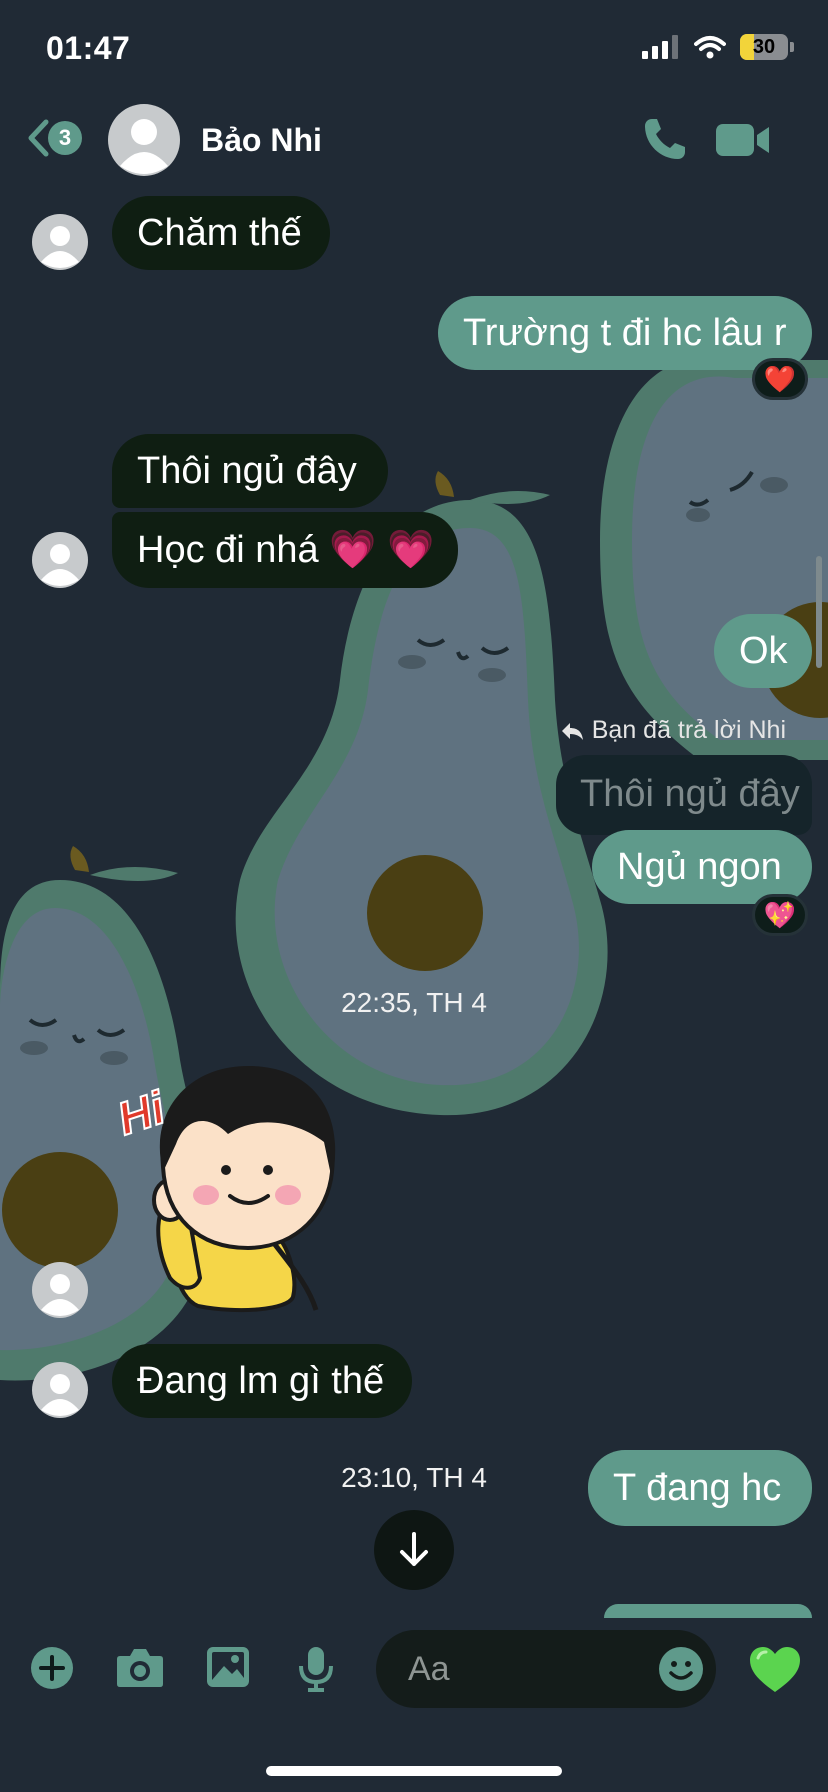  I want to click on message-outgoing: Trường t đi hc lâu r, so click(625, 333).